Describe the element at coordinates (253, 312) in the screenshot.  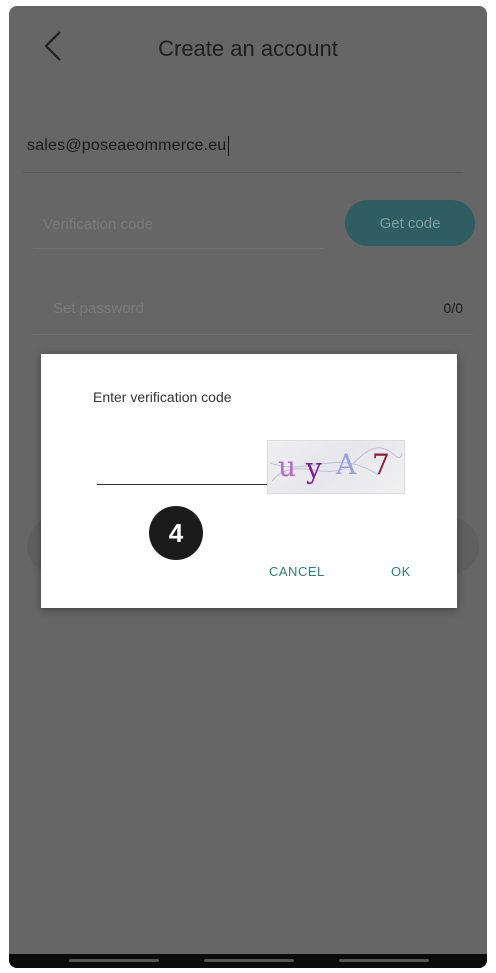
I see `password-field: Set password 0/0` at that location.